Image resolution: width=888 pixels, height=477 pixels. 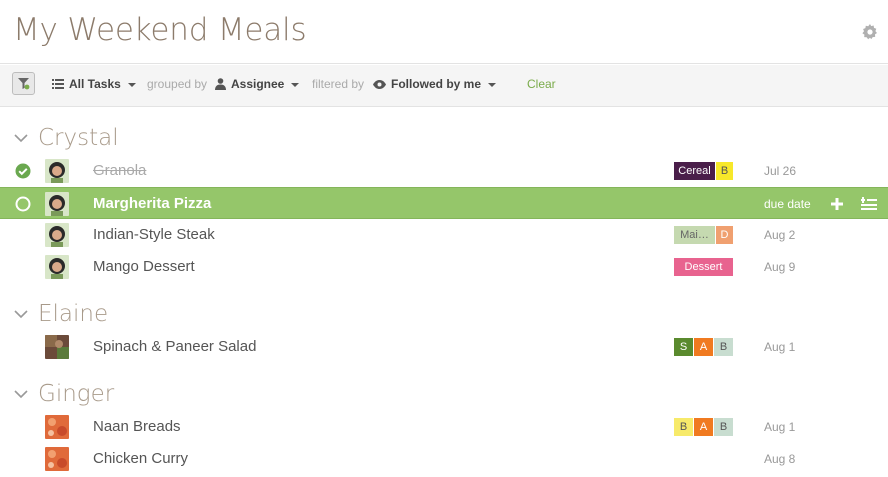 I want to click on gear-icon, so click(x=870, y=32).